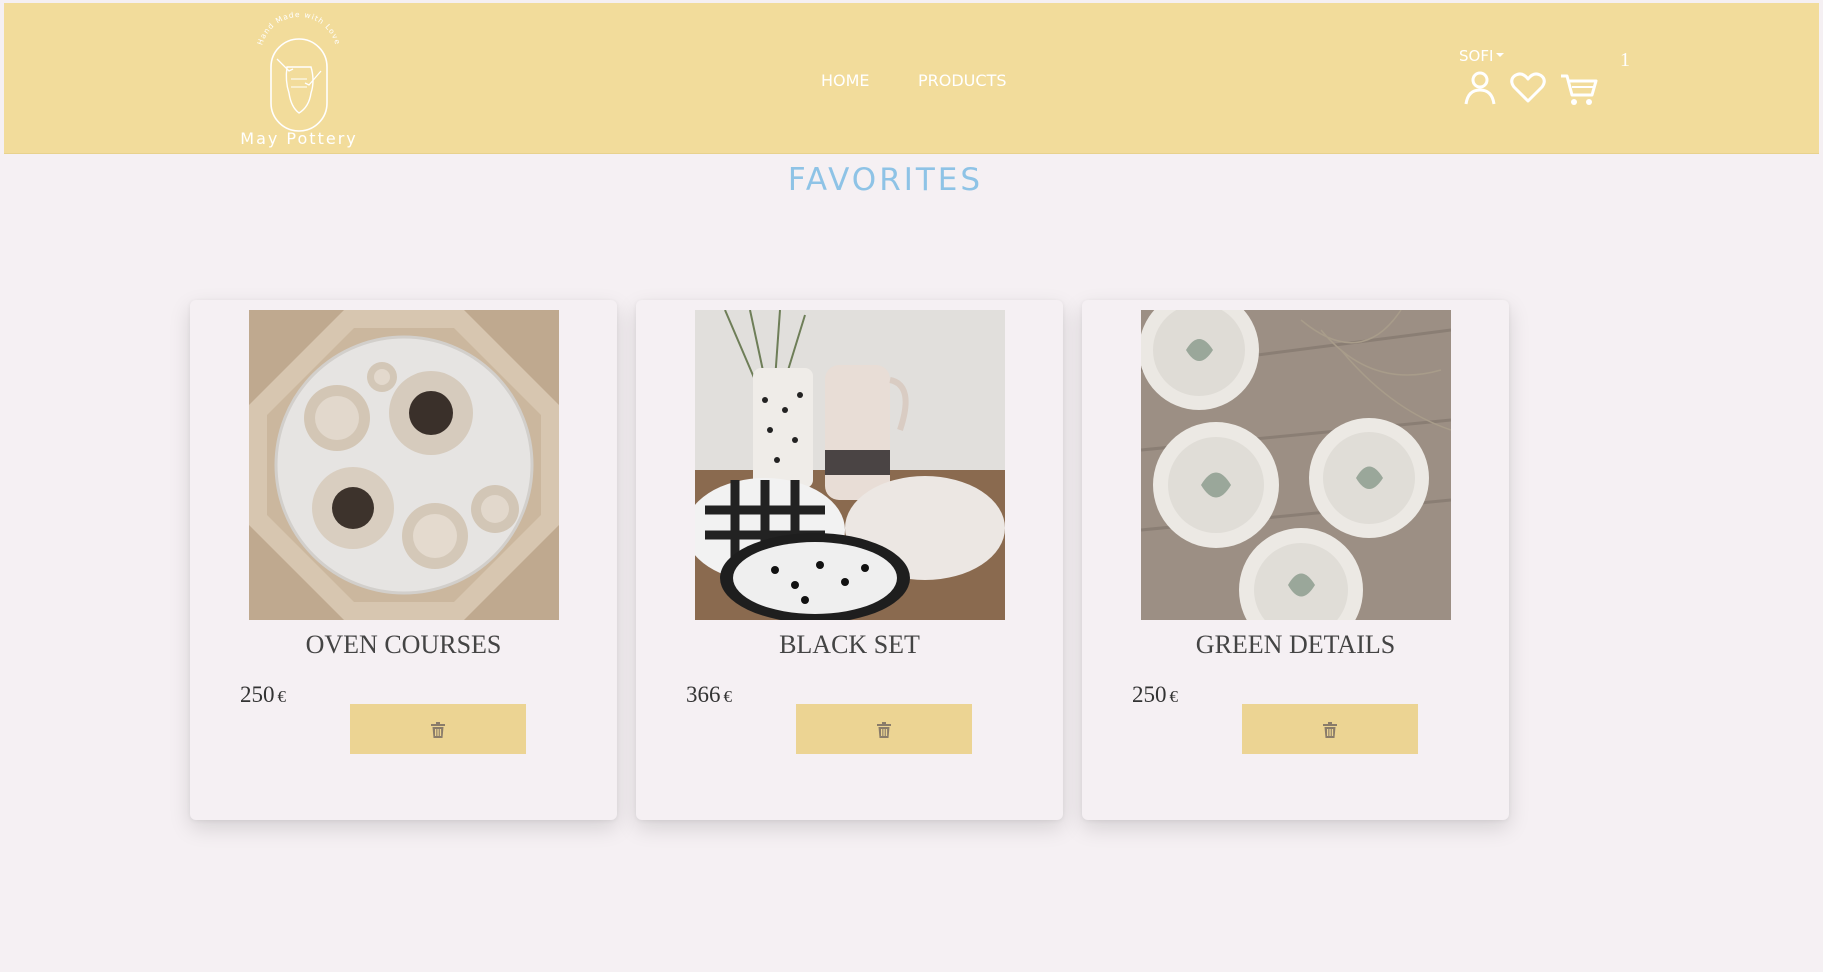 This screenshot has height=972, width=1823. Describe the element at coordinates (850, 465) in the screenshot. I see `product-image-black-set` at that location.